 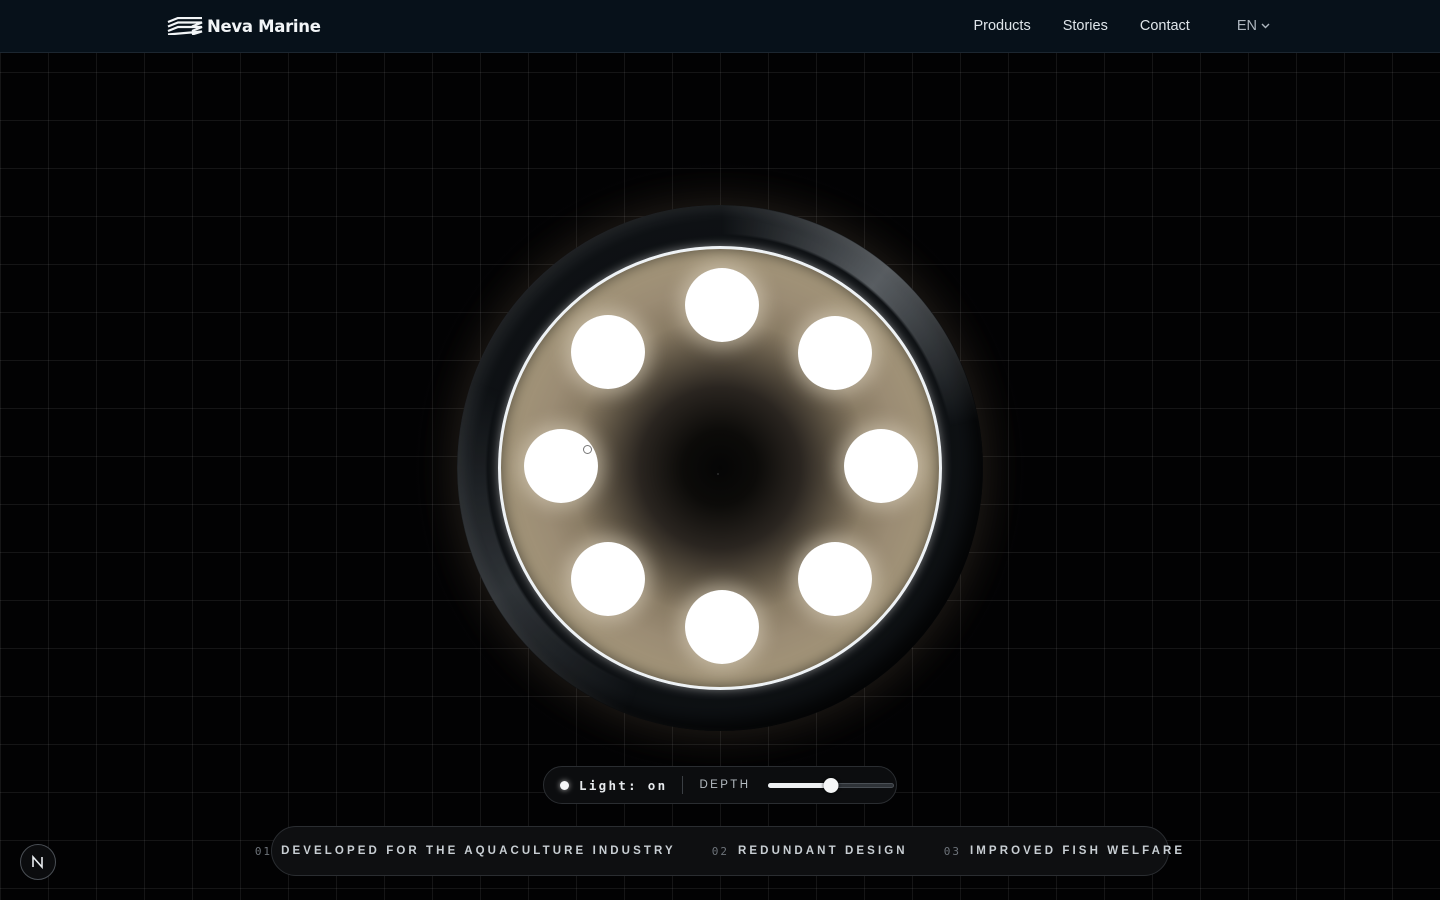 What do you see at coordinates (1165, 26) in the screenshot?
I see `nav-link-contact: Contact` at bounding box center [1165, 26].